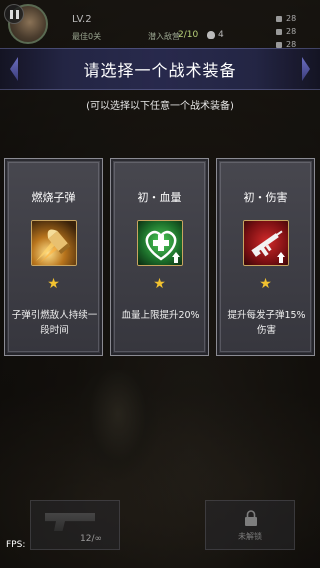 The height and width of the screenshot is (568, 320). What do you see at coordinates (159, 197) in the screenshot?
I see `card-title: 初・血量` at bounding box center [159, 197].